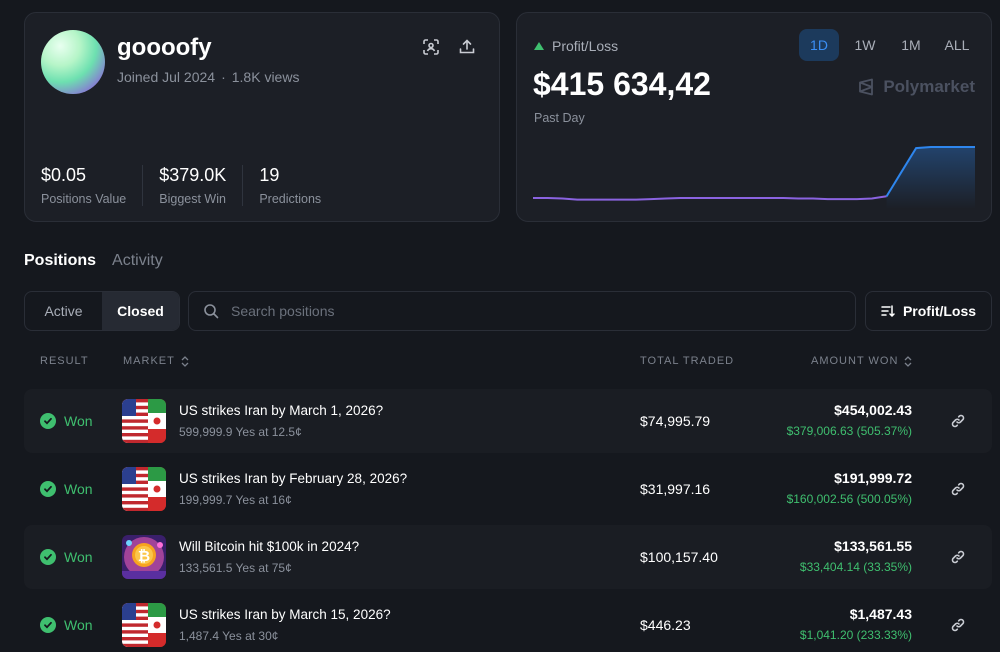 The width and height of the screenshot is (1000, 652). I want to click on sort-button: Profit/Loss, so click(928, 311).